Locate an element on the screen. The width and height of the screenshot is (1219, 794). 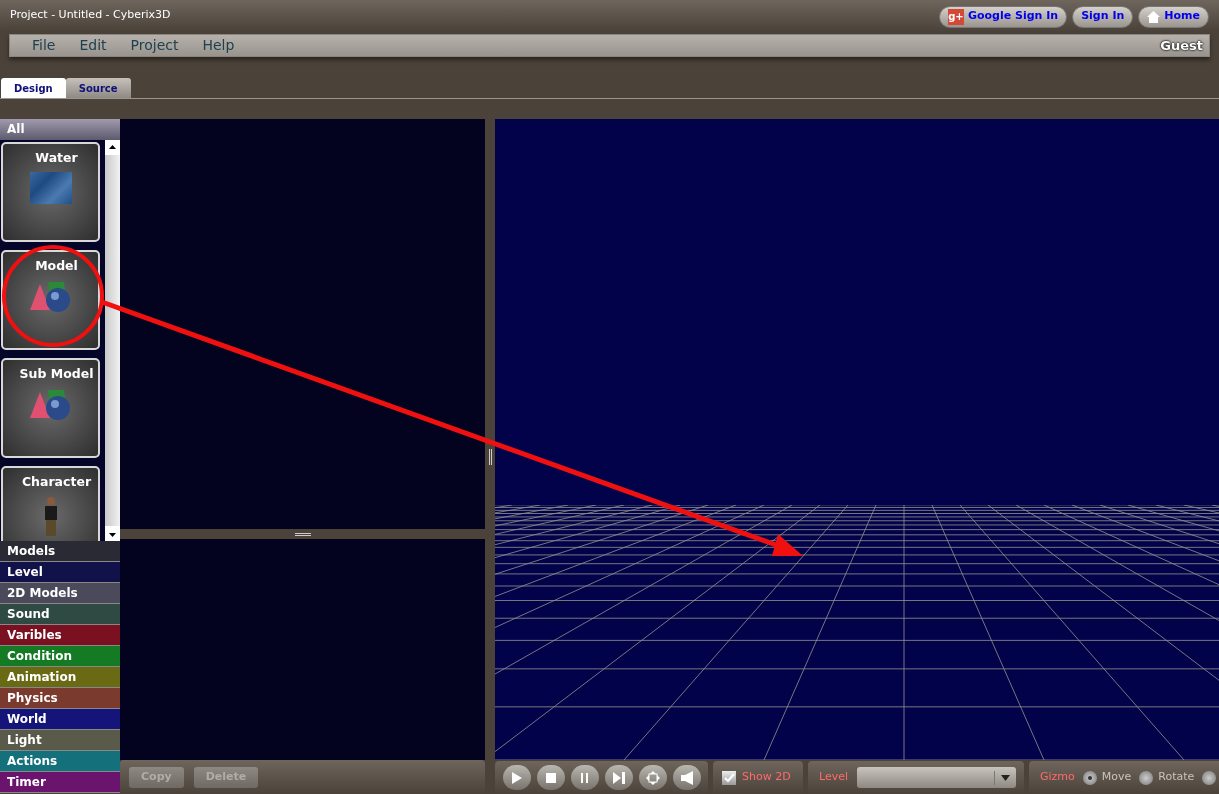
menu-item: Edit is located at coordinates (93, 45).